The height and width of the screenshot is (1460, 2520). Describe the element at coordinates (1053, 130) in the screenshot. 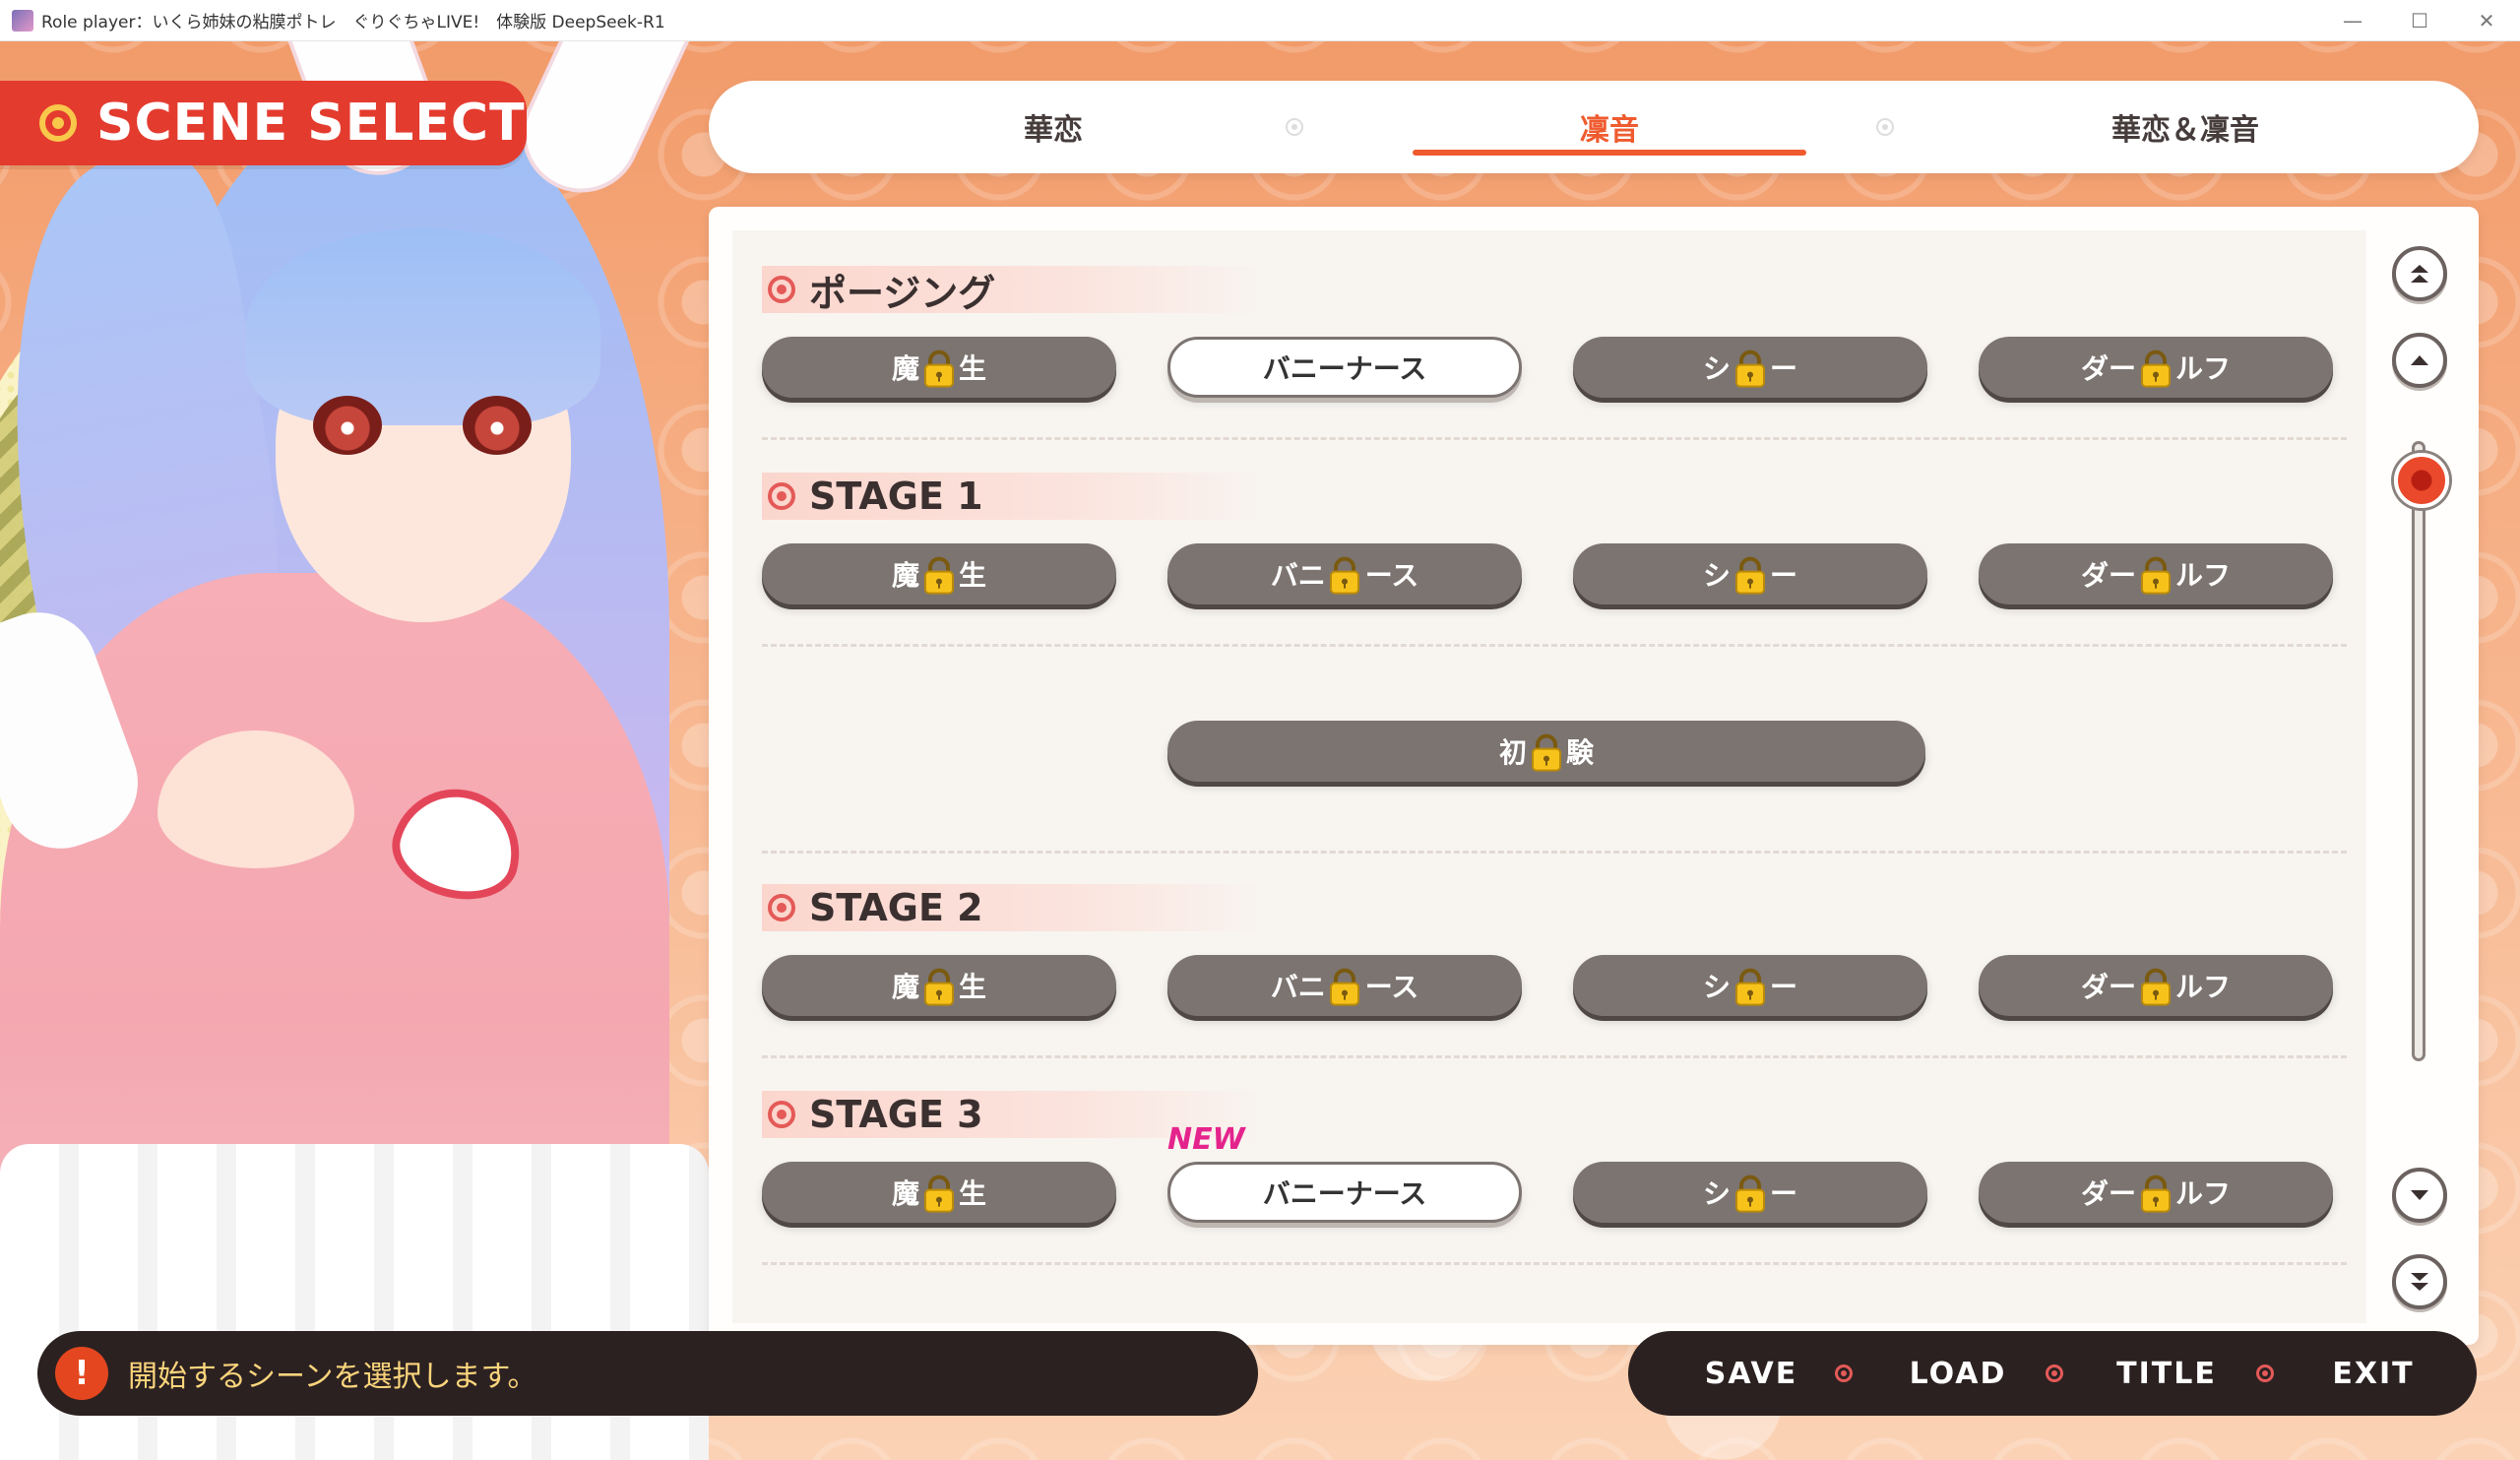

I see `tab-label: 華恋` at that location.